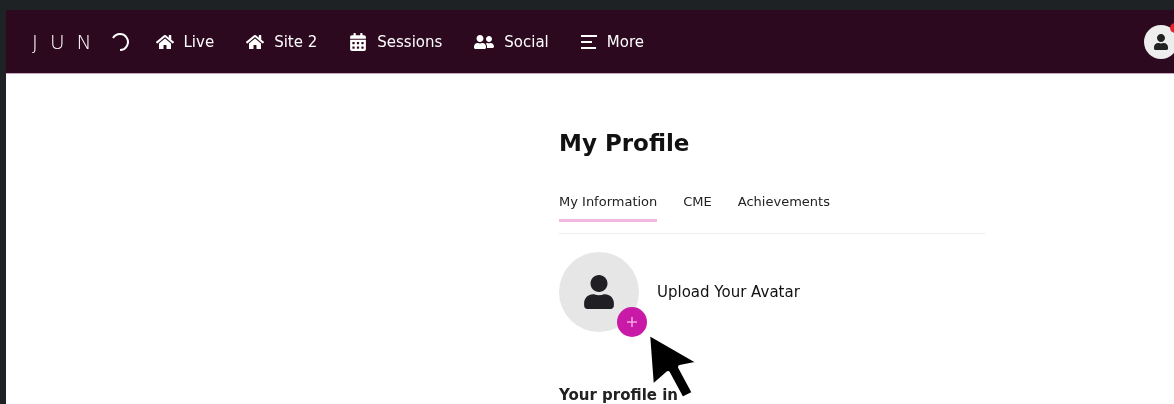 The image size is (1174, 404). What do you see at coordinates (358, 41) in the screenshot?
I see `calendar-icon` at bounding box center [358, 41].